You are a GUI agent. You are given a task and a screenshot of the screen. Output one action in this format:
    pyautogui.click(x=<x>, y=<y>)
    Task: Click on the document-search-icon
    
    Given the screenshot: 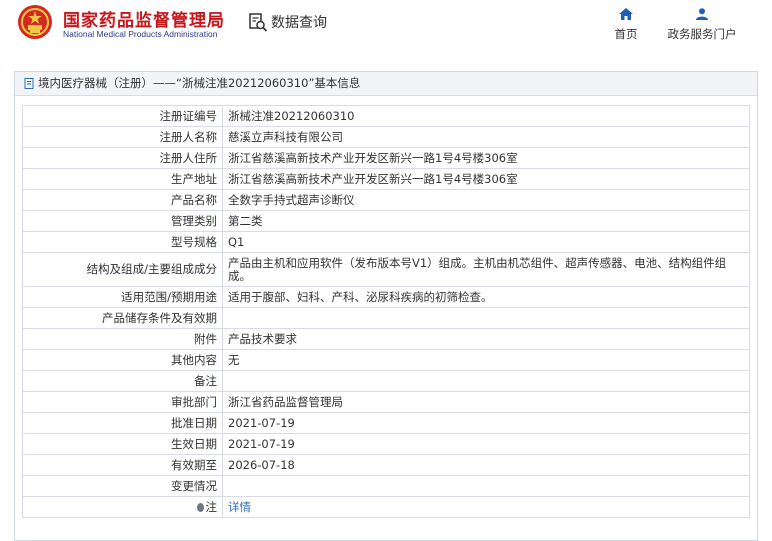 What is the action you would take?
    pyautogui.click(x=258, y=22)
    